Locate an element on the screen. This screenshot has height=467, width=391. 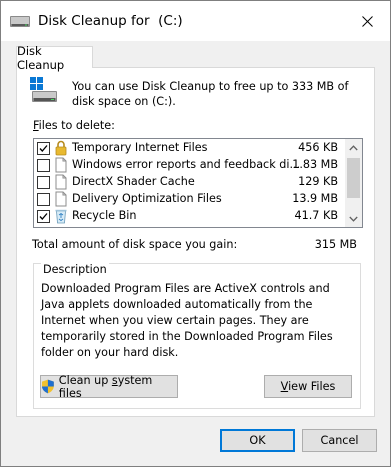
uac-shield-icon is located at coordinates (47, 386).